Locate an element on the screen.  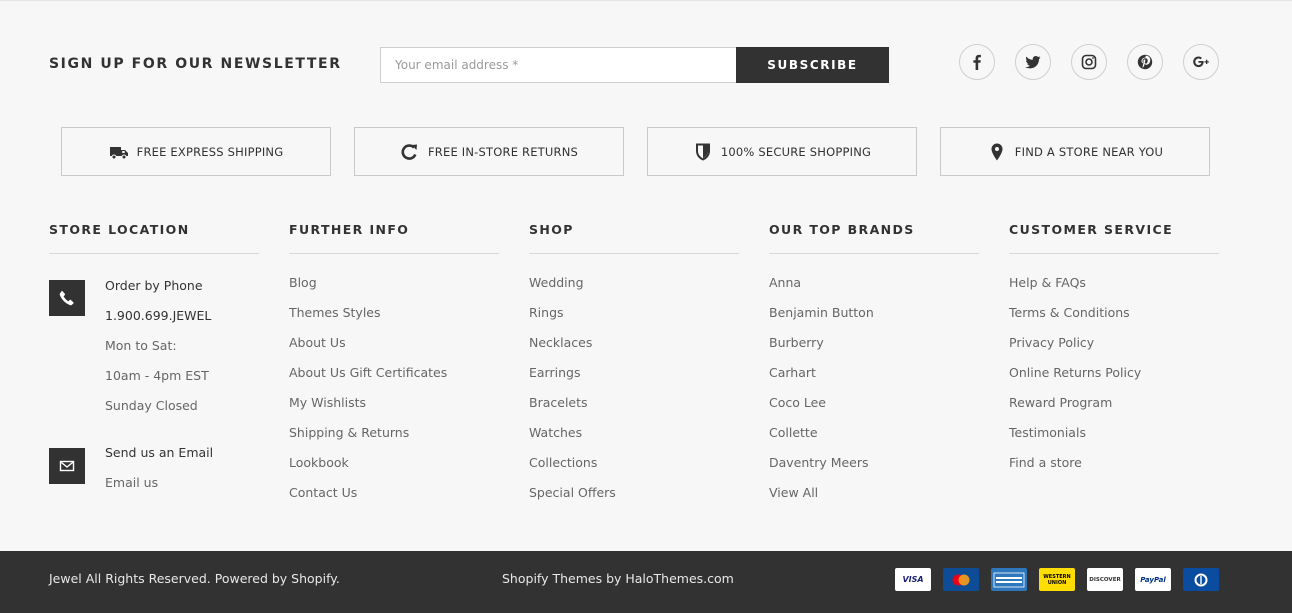
facebook-link is located at coordinates (977, 62).